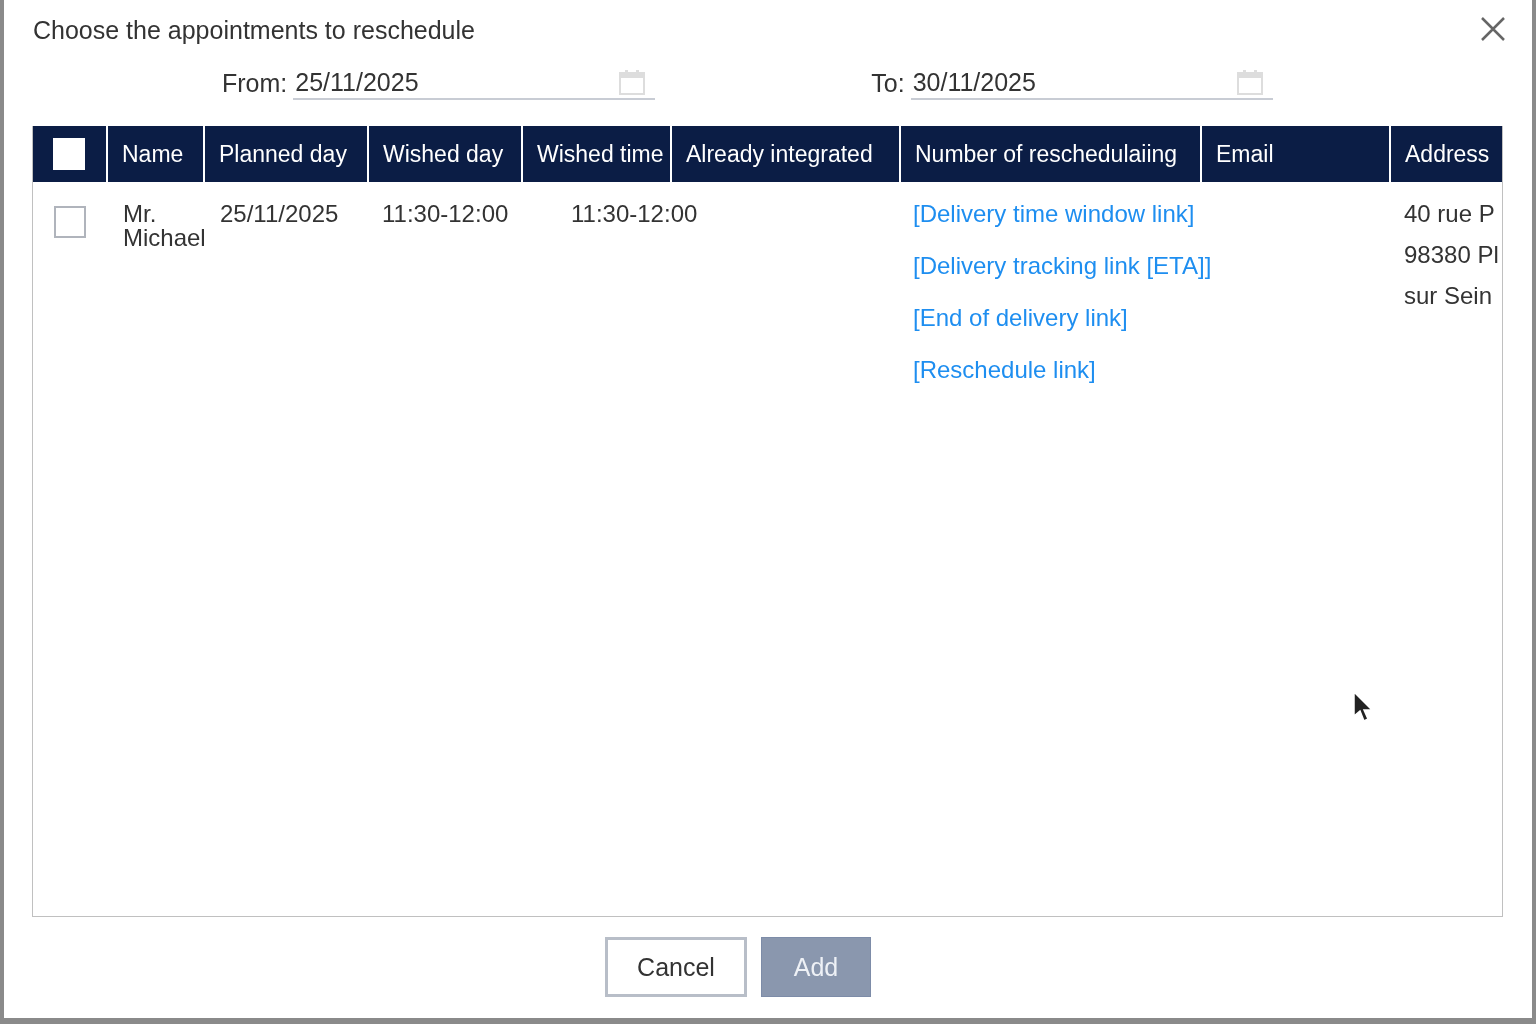 This screenshot has width=1536, height=1024. I want to click on dialog-title: Choose the appointments to reschedule, so click(254, 31).